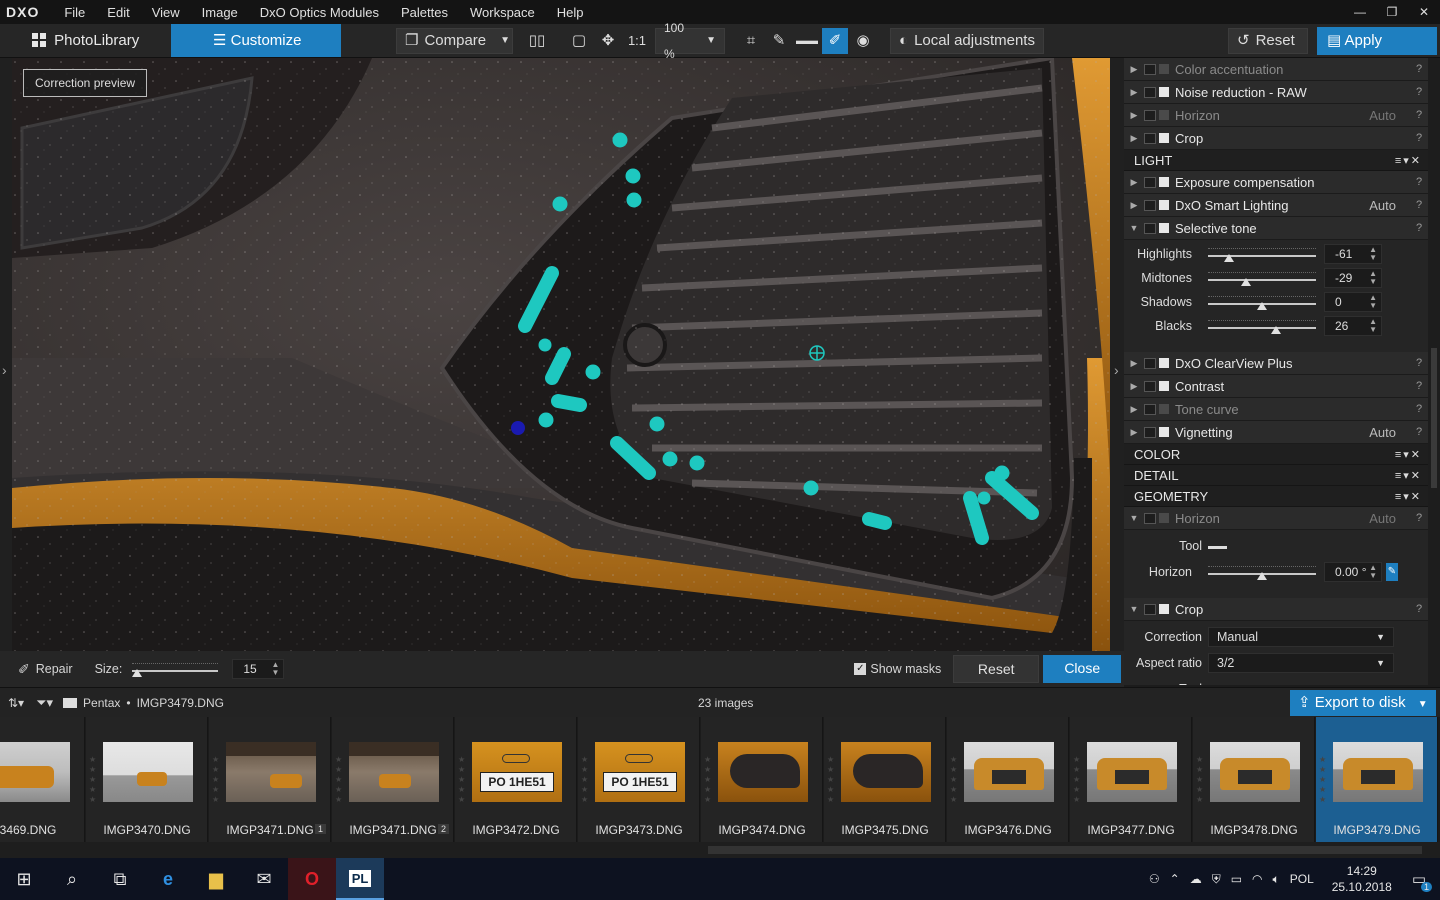 The width and height of the screenshot is (1440, 900). What do you see at coordinates (860, 669) in the screenshot?
I see `show-masks-checkbox: ✓` at bounding box center [860, 669].